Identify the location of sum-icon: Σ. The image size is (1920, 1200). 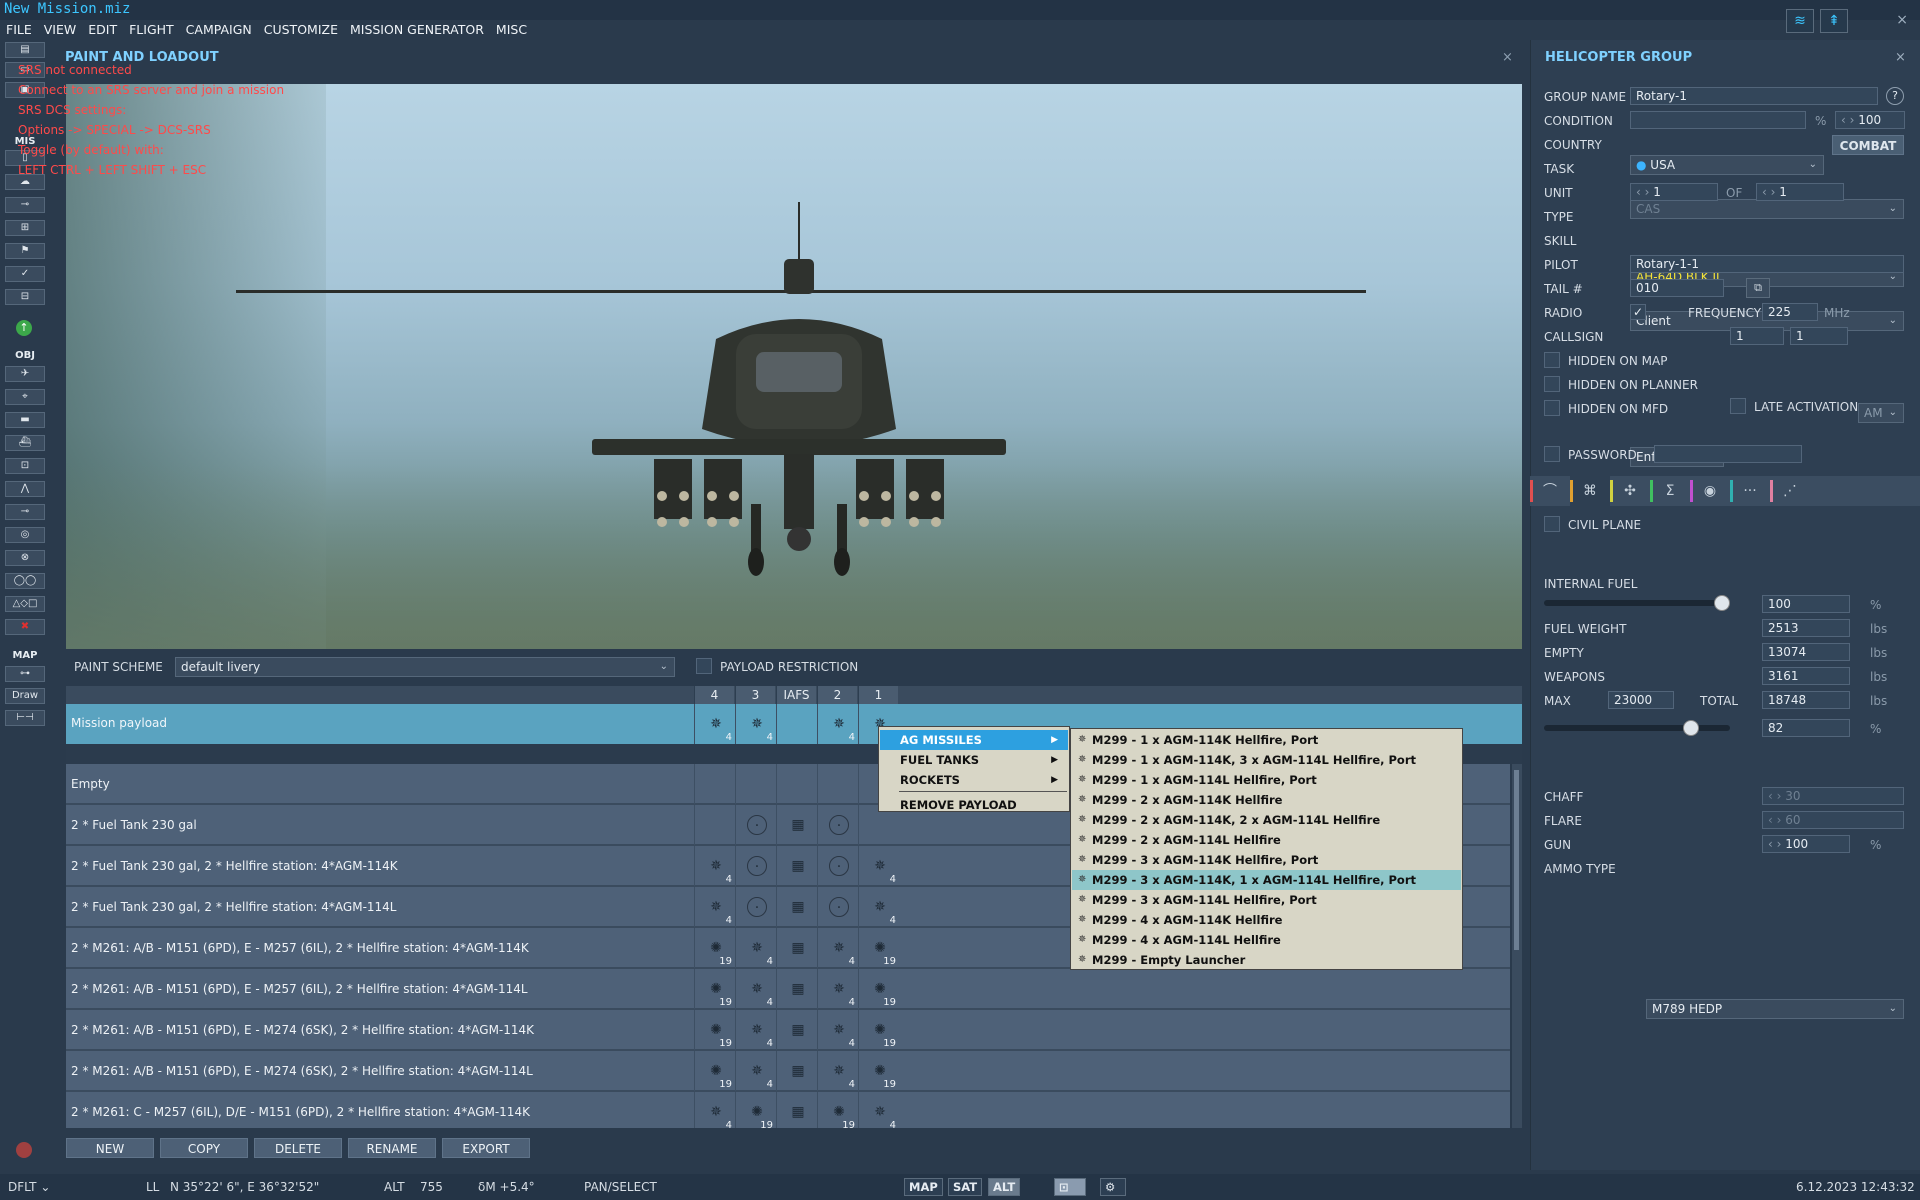
(1670, 491).